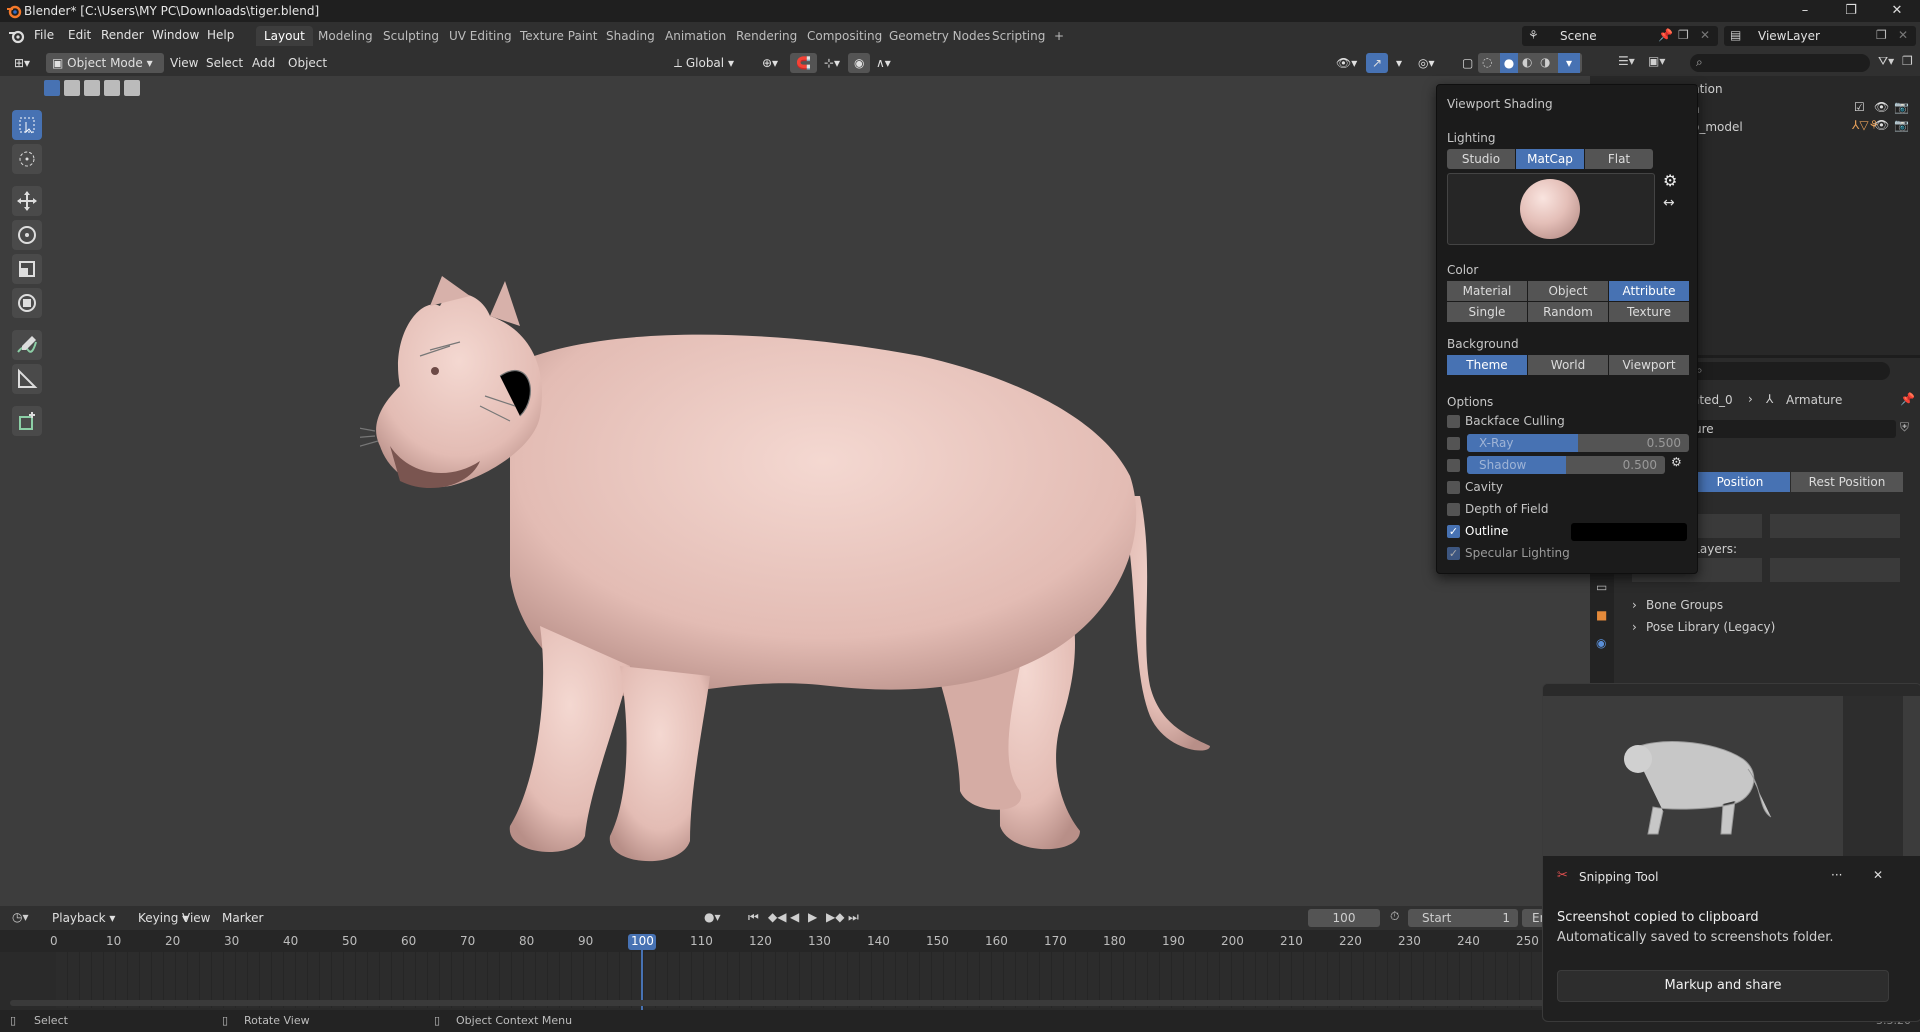  I want to click on wireframe-shading-icon: ◌, so click(1487, 62).